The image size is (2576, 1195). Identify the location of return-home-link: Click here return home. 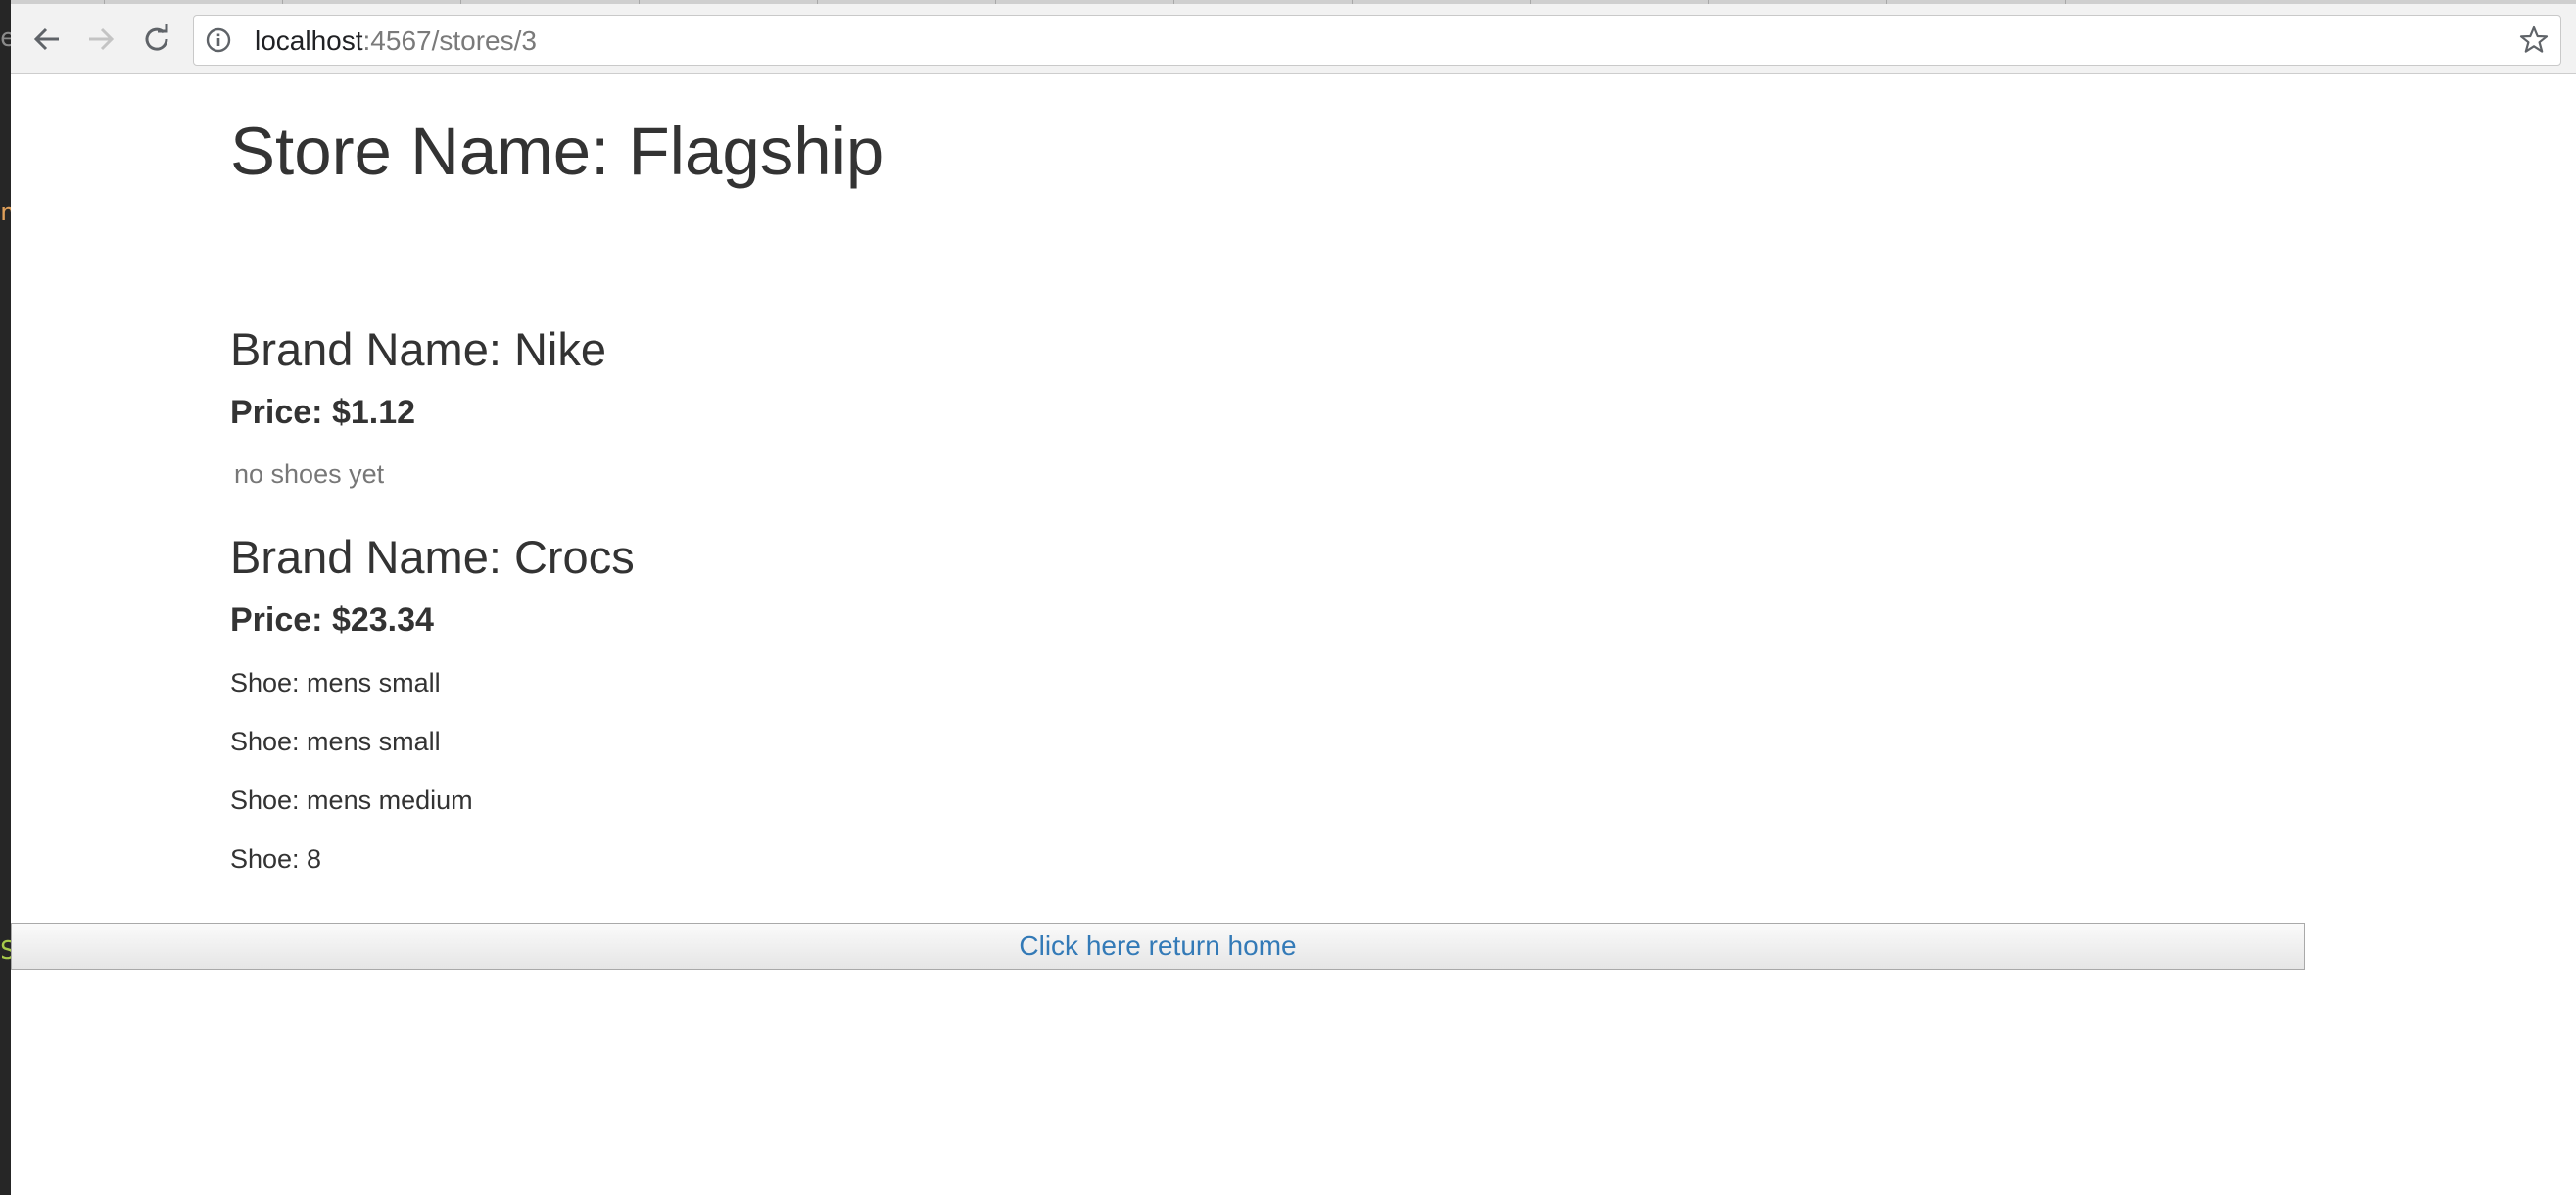
(1157, 946).